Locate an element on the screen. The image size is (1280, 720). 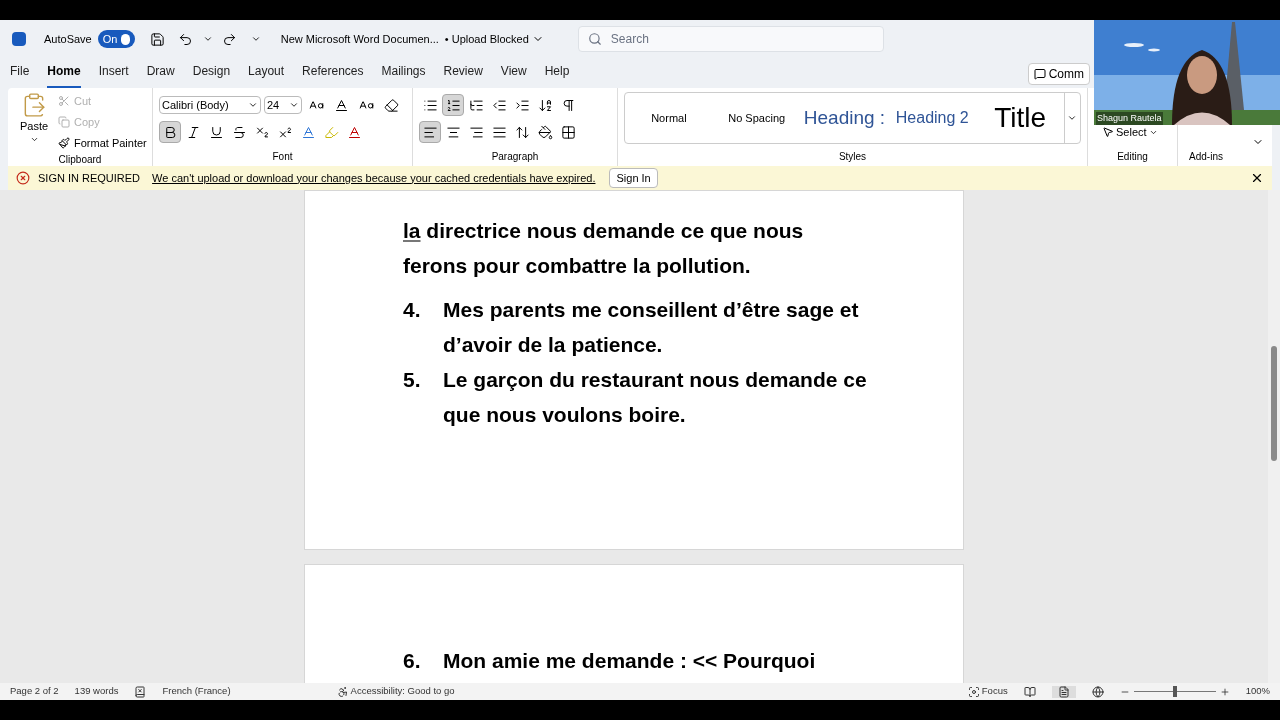
group-label: Editing is located at coordinates (1132, 157).